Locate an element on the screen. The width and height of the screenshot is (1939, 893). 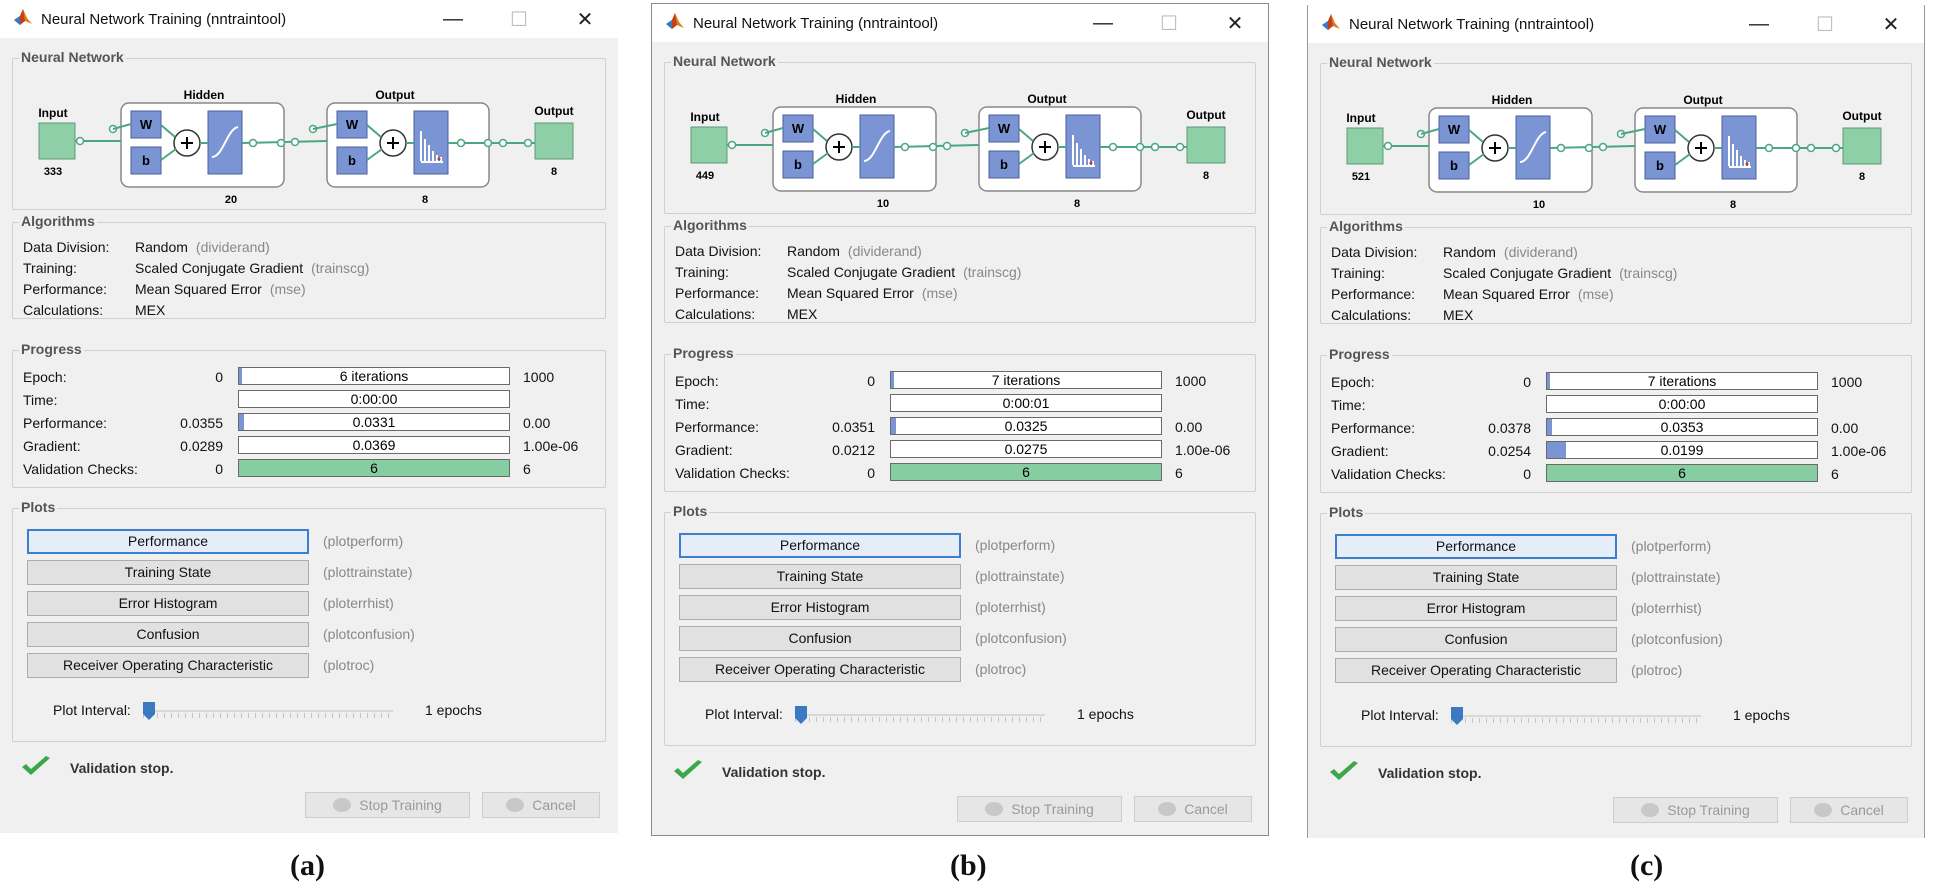
progress-row: Epoch: 0 7 iterations 1000 is located at coordinates (1621, 382).